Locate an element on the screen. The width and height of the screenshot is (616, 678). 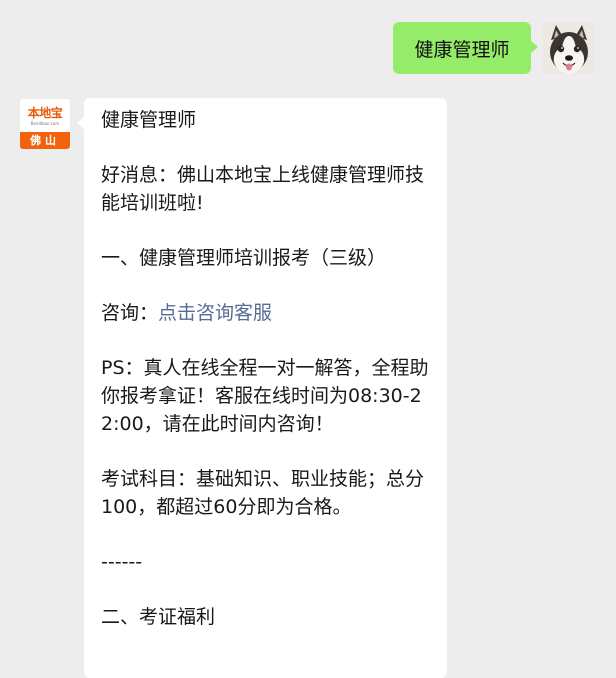
message-announcement: 好消息：佛山本地宝上线健康管理师技能培训班啦! is located at coordinates (263, 189).